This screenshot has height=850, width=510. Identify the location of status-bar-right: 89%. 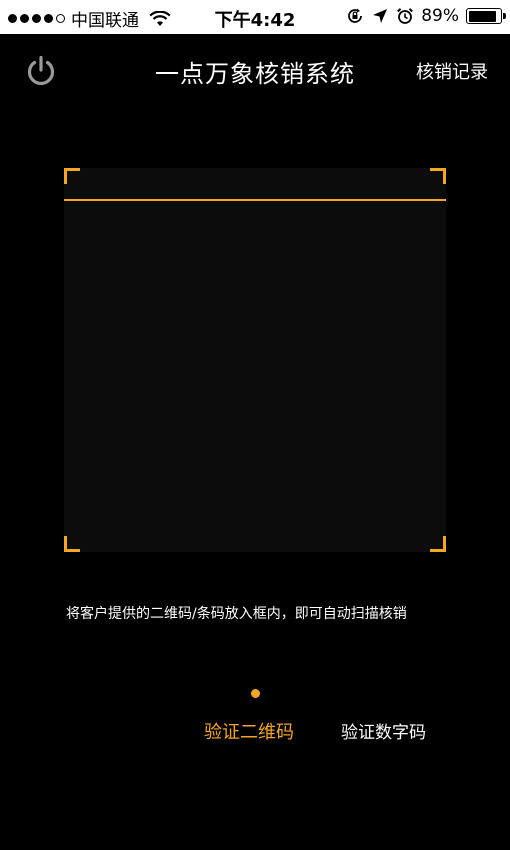
(426, 16).